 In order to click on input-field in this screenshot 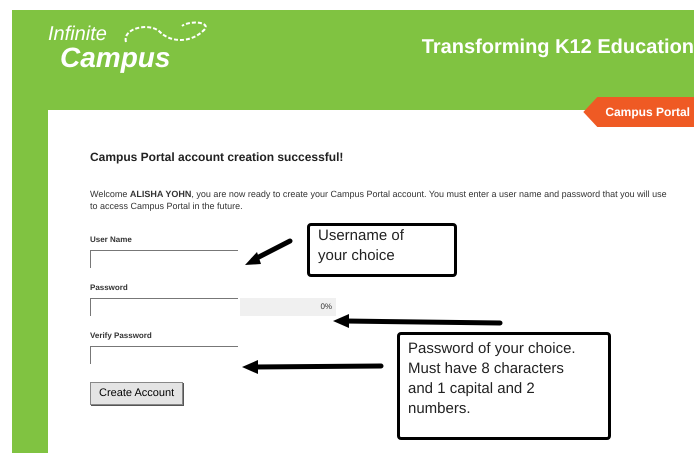, I will do `click(164, 307)`.